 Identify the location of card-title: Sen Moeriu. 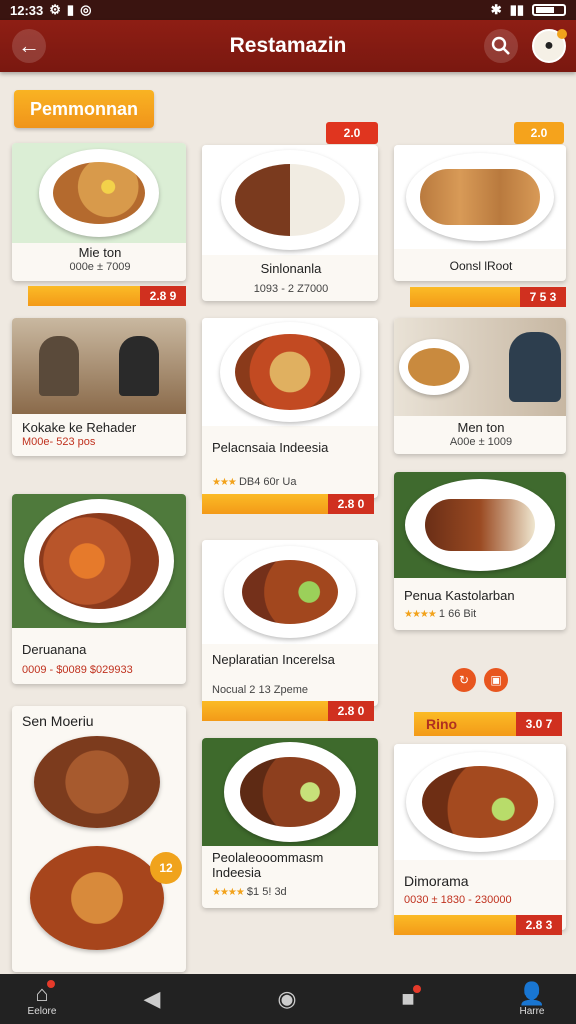
(58, 721).